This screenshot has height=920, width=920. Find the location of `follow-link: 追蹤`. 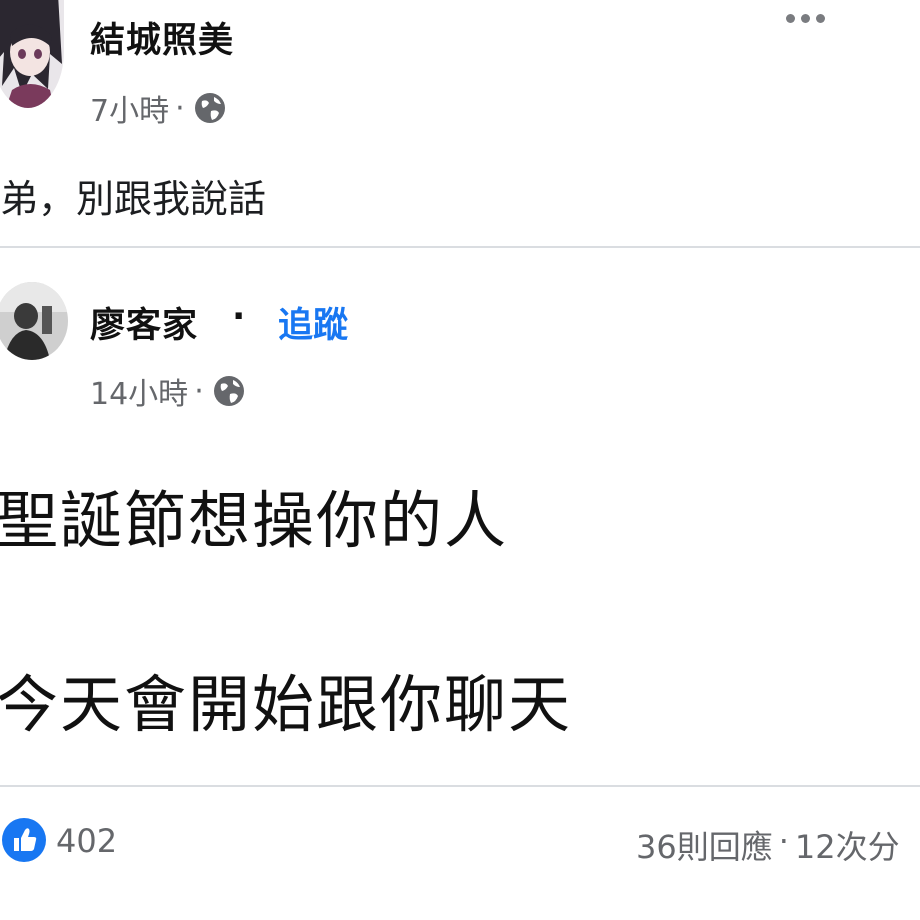

follow-link: 追蹤 is located at coordinates (313, 322).